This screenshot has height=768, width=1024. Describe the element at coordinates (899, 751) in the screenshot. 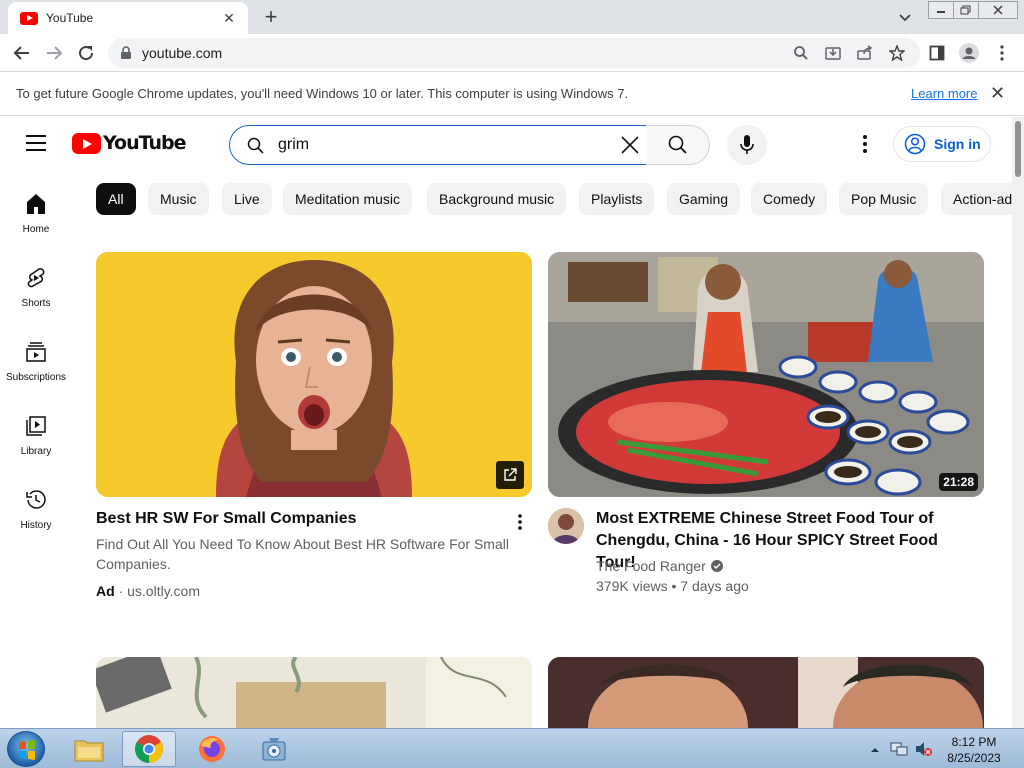

I see `network-icon` at that location.